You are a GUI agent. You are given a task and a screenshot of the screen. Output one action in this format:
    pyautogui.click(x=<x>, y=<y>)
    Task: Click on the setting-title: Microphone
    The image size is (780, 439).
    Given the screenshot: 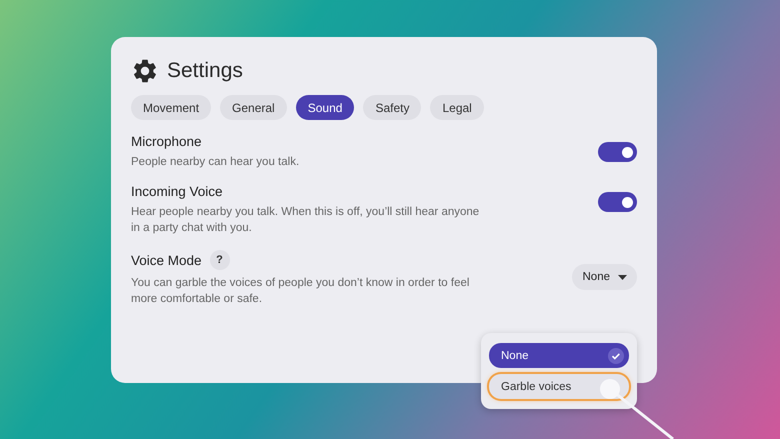 What is the action you would take?
    pyautogui.click(x=166, y=141)
    